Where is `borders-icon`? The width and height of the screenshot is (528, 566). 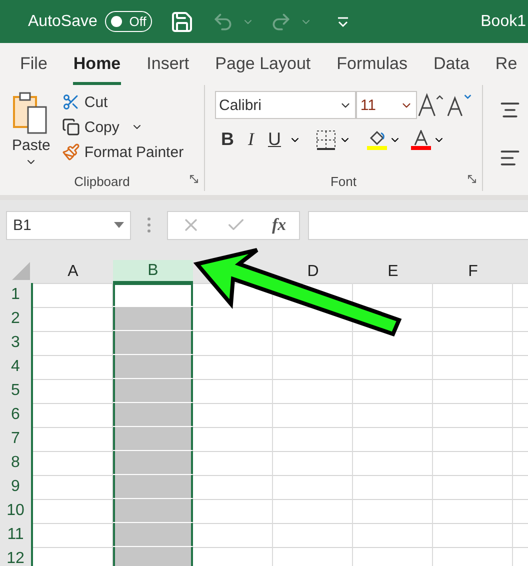 borders-icon is located at coordinates (326, 139).